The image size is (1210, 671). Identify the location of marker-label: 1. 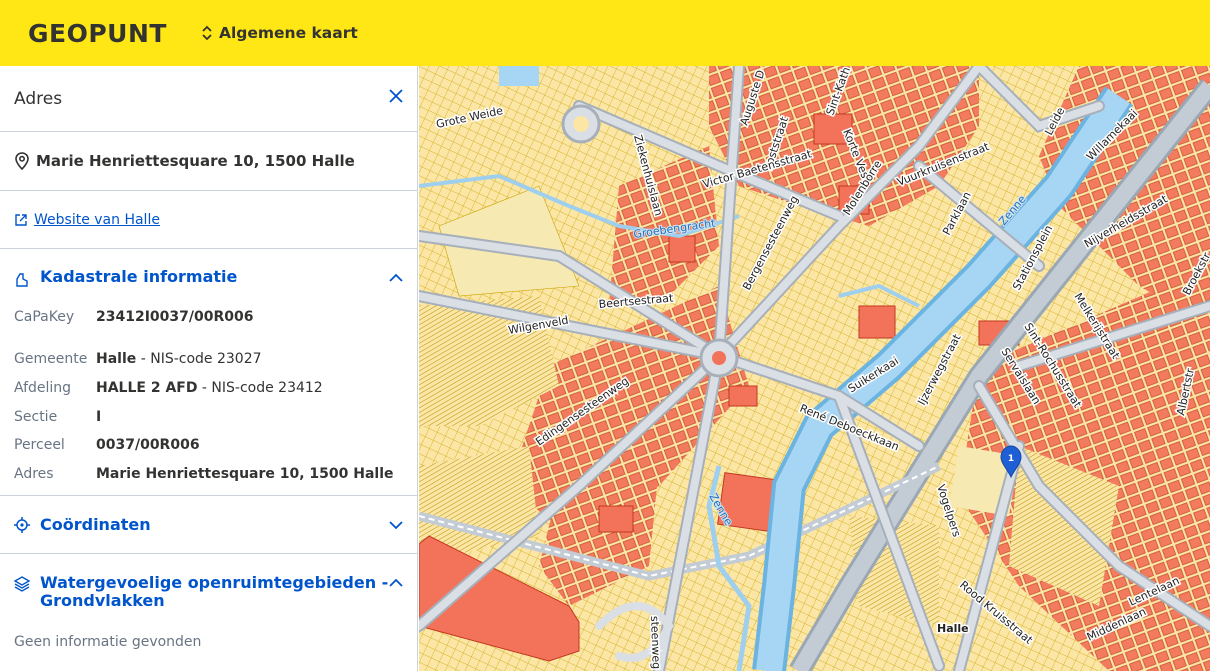
(1011, 459).